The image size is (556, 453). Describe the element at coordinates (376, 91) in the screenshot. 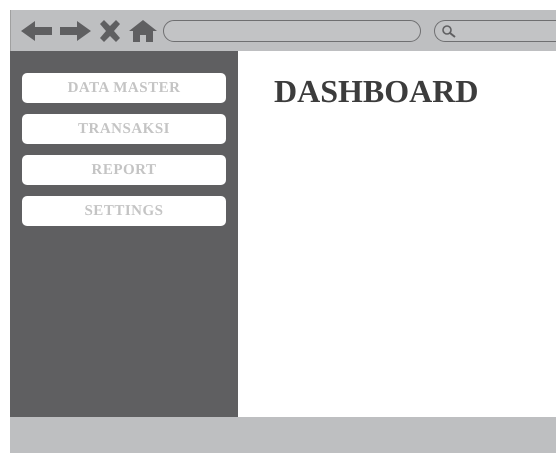

I see `page-title: DASHBOARD` at that location.